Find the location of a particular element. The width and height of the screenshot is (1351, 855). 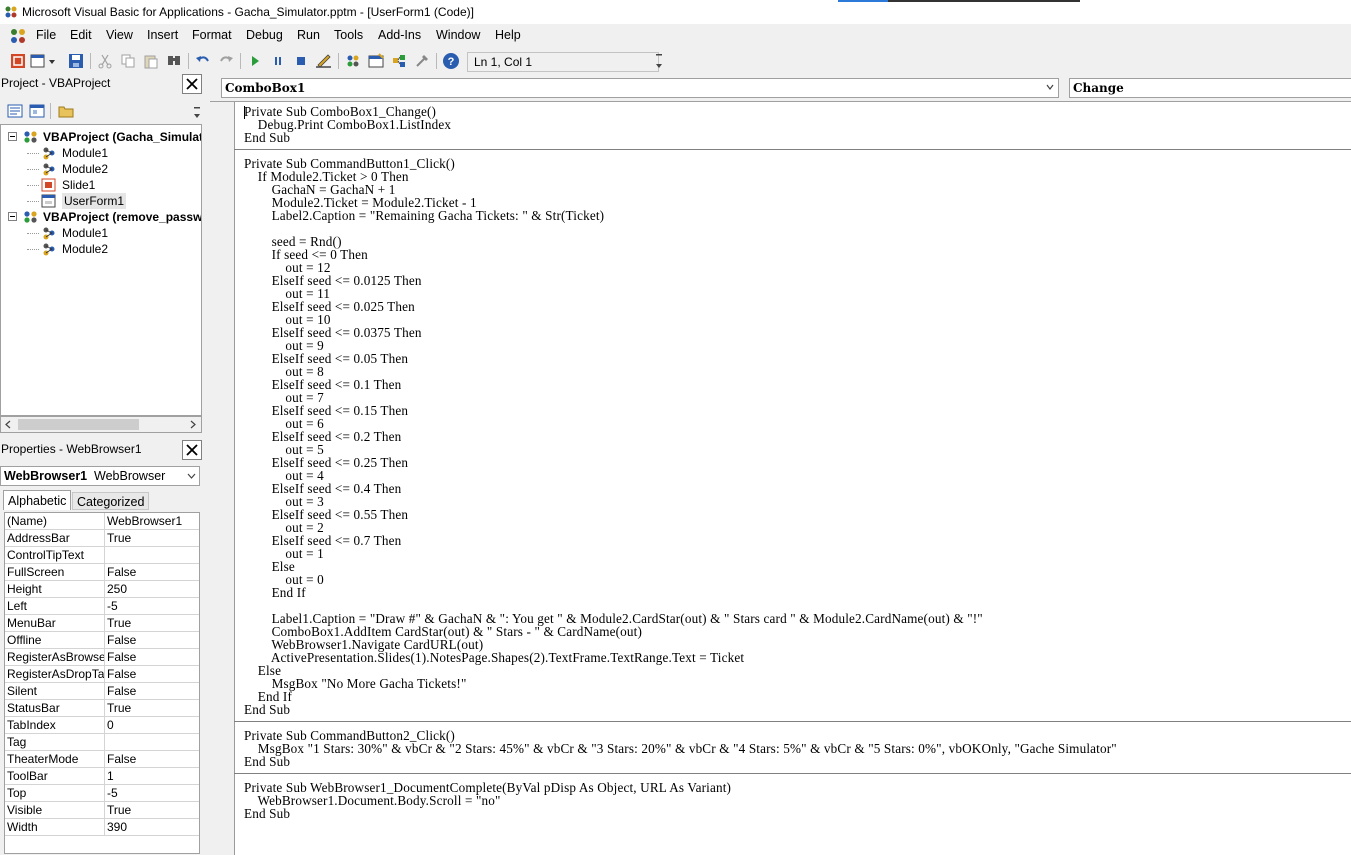

project-explorer-icon is located at coordinates (353, 61).